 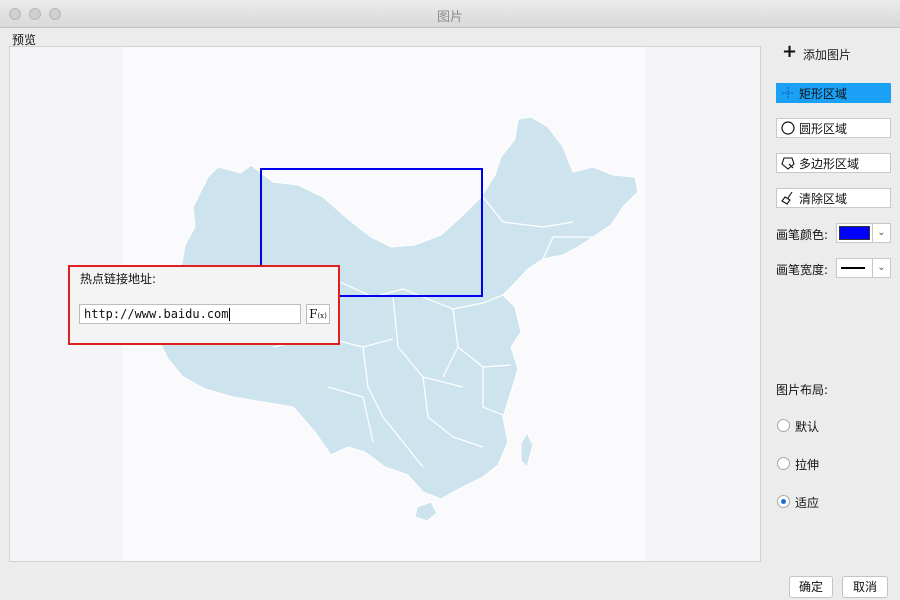 I want to click on add-image-button: + 添加图片, so click(x=816, y=52).